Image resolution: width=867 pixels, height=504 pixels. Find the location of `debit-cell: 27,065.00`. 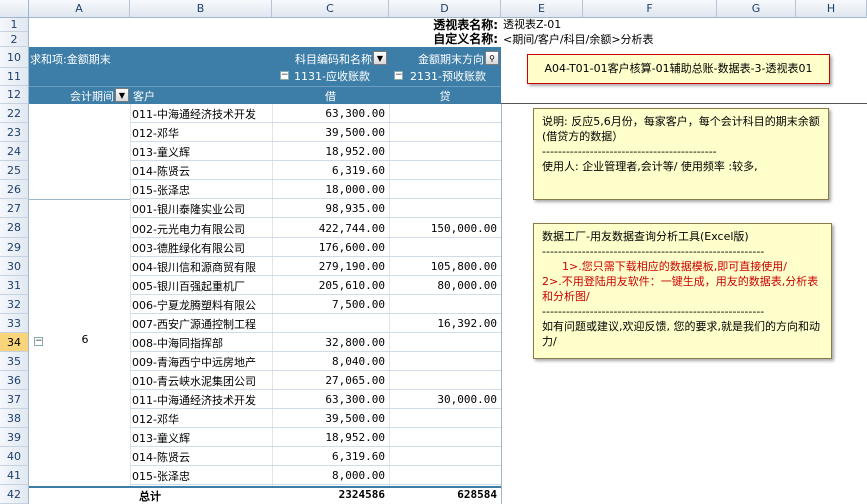

debit-cell: 27,065.00 is located at coordinates (330, 382).